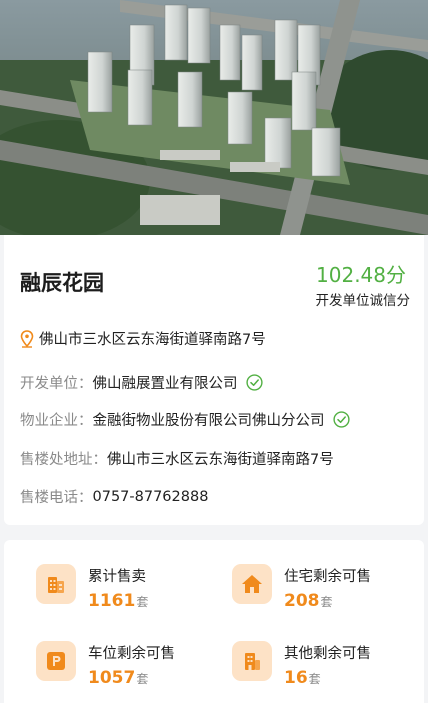 The height and width of the screenshot is (703, 428). What do you see at coordinates (152, 340) in the screenshot?
I see `project-address: 佛山市三水区云东海街道驿南路7号` at bounding box center [152, 340].